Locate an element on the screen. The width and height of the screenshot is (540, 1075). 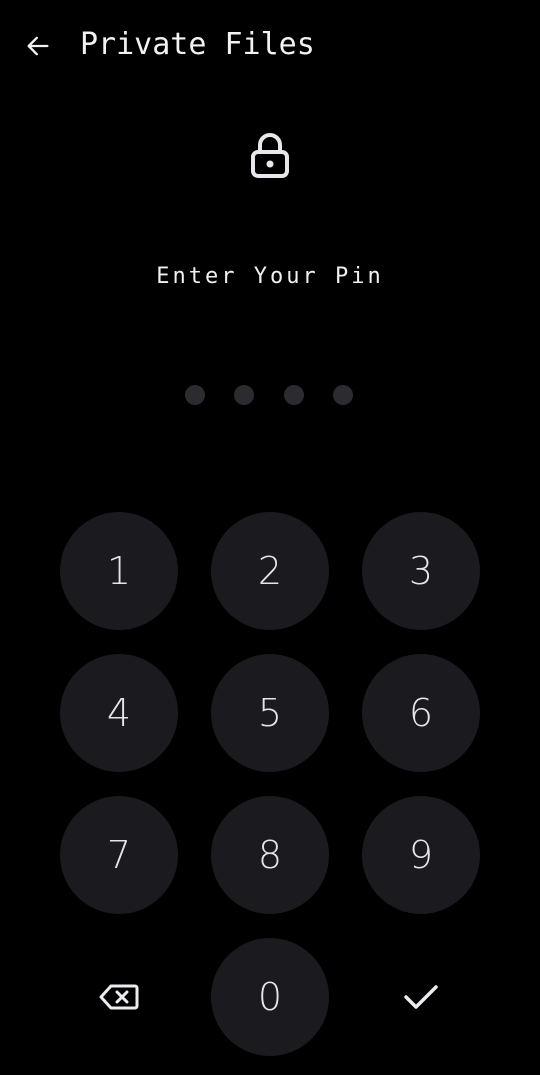
key-8: 8 is located at coordinates (270, 855).